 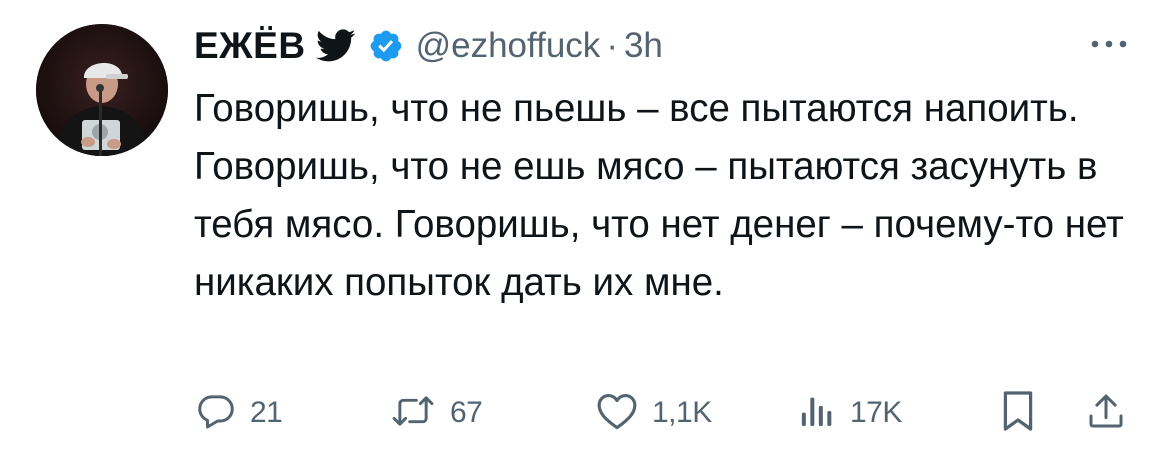 What do you see at coordinates (266, 412) in the screenshot?
I see `reply-count: 21` at bounding box center [266, 412].